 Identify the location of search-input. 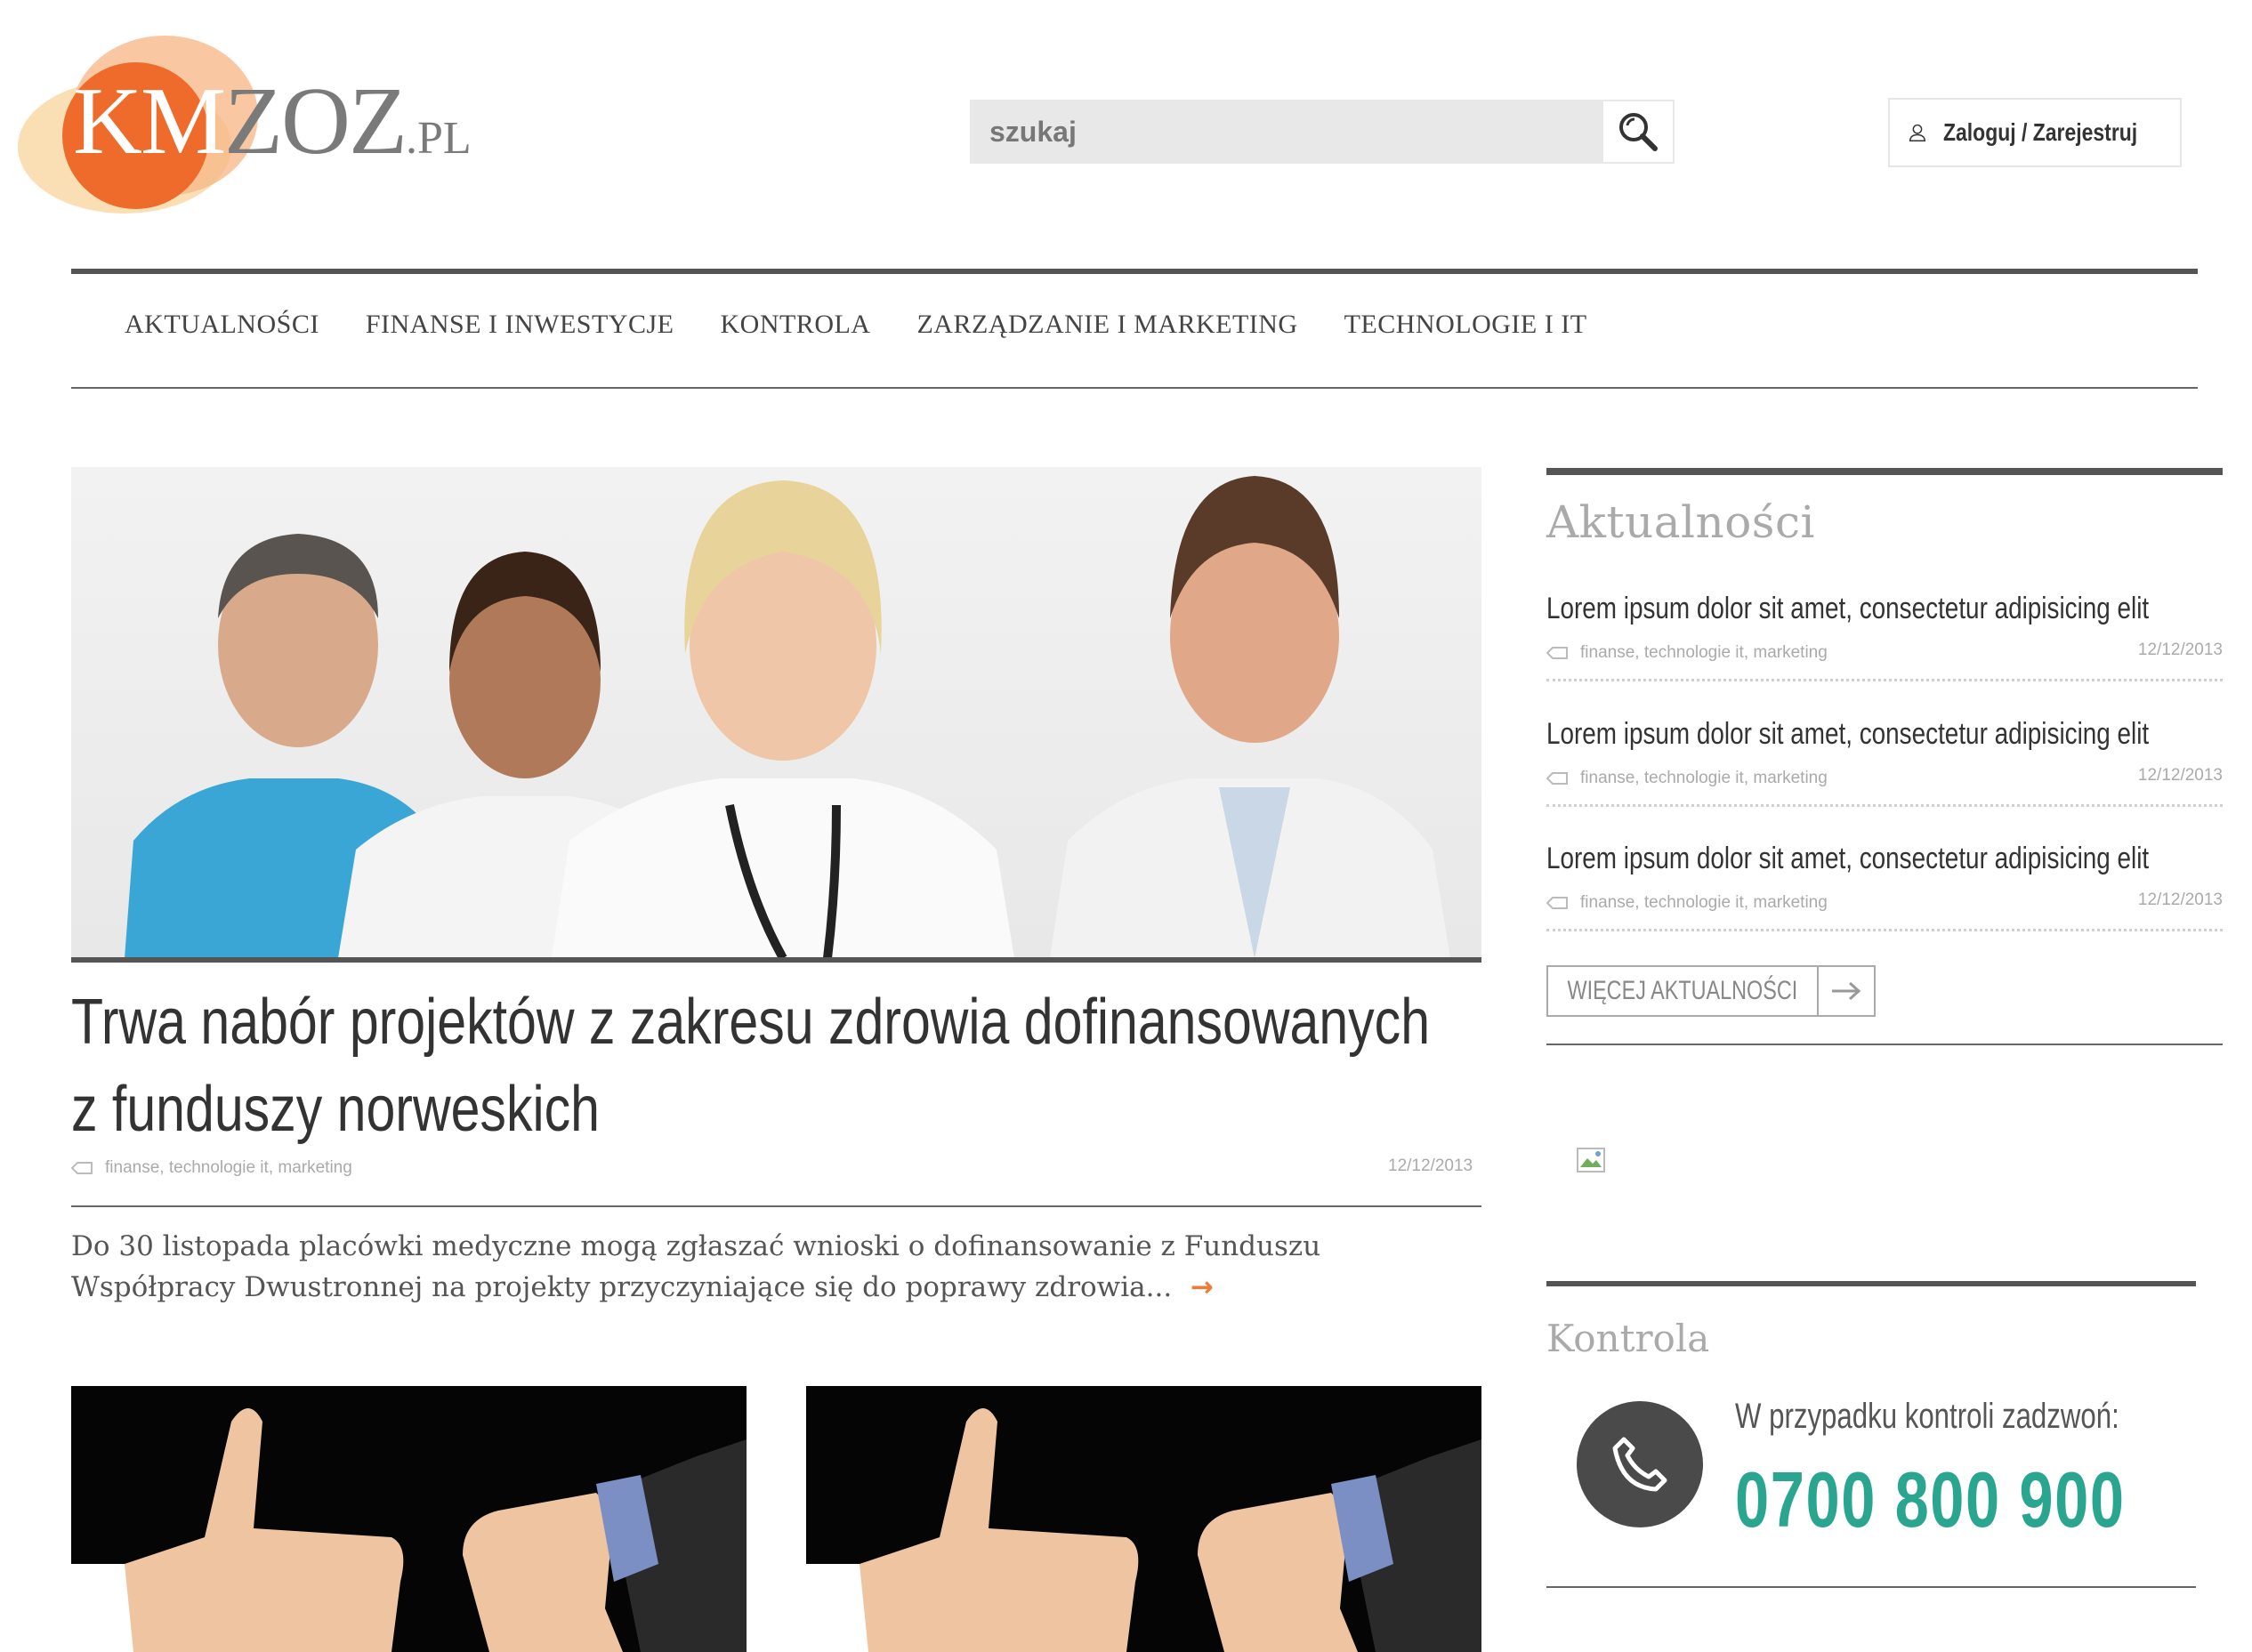
(1281, 132).